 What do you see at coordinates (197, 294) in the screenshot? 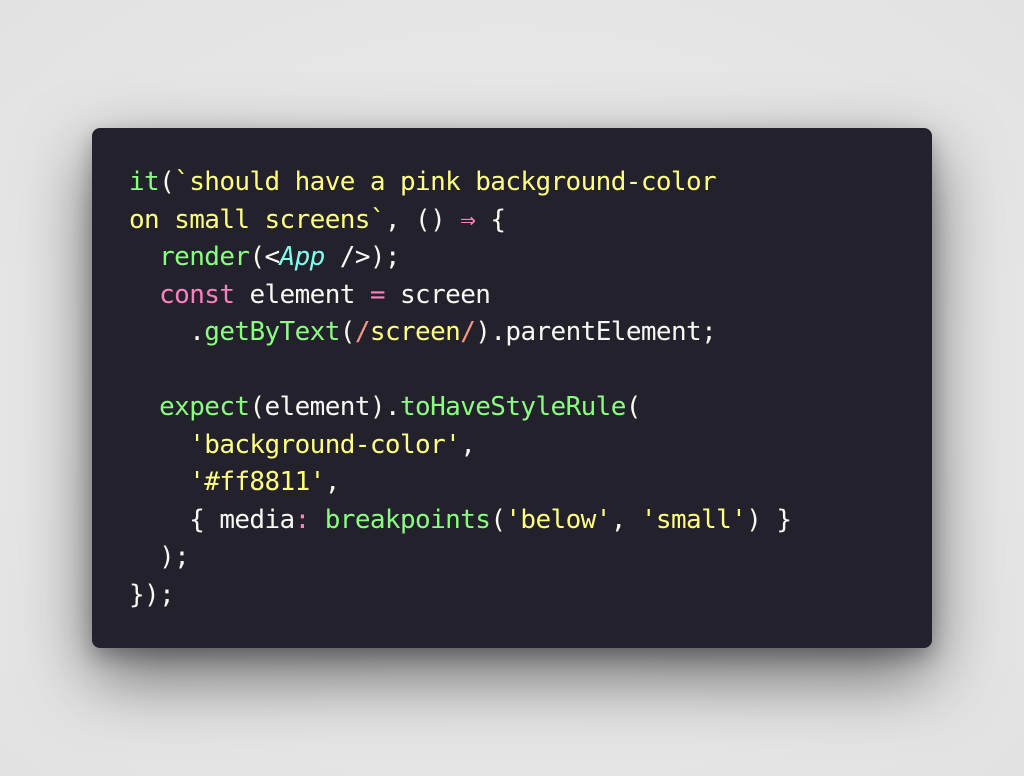
I see `code-token-keyword: const` at bounding box center [197, 294].